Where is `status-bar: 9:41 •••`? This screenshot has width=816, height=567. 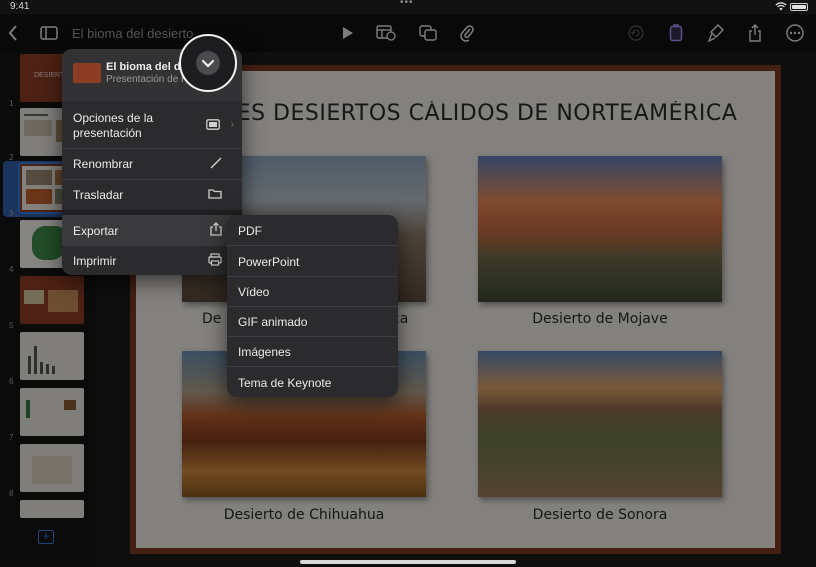
status-bar: 9:41 ••• is located at coordinates (408, 7).